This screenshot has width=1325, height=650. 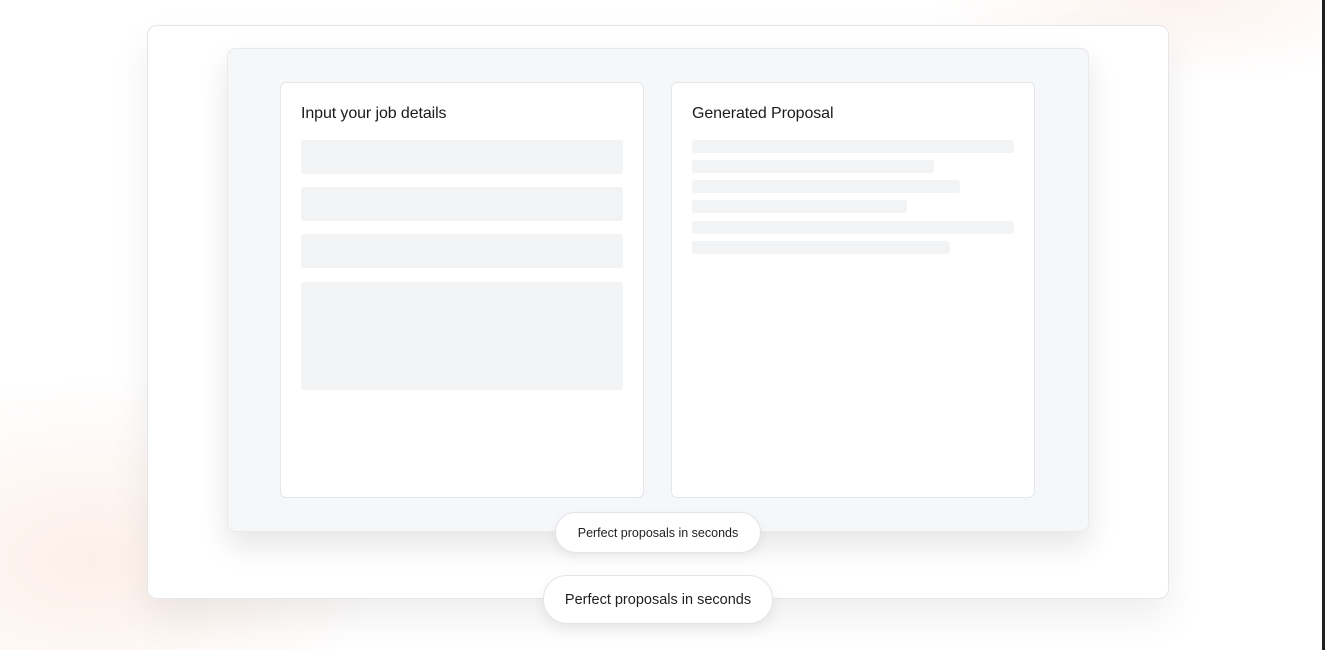 I want to click on tagline-badge-outer: Perfect proposals in seconds, so click(x=658, y=599).